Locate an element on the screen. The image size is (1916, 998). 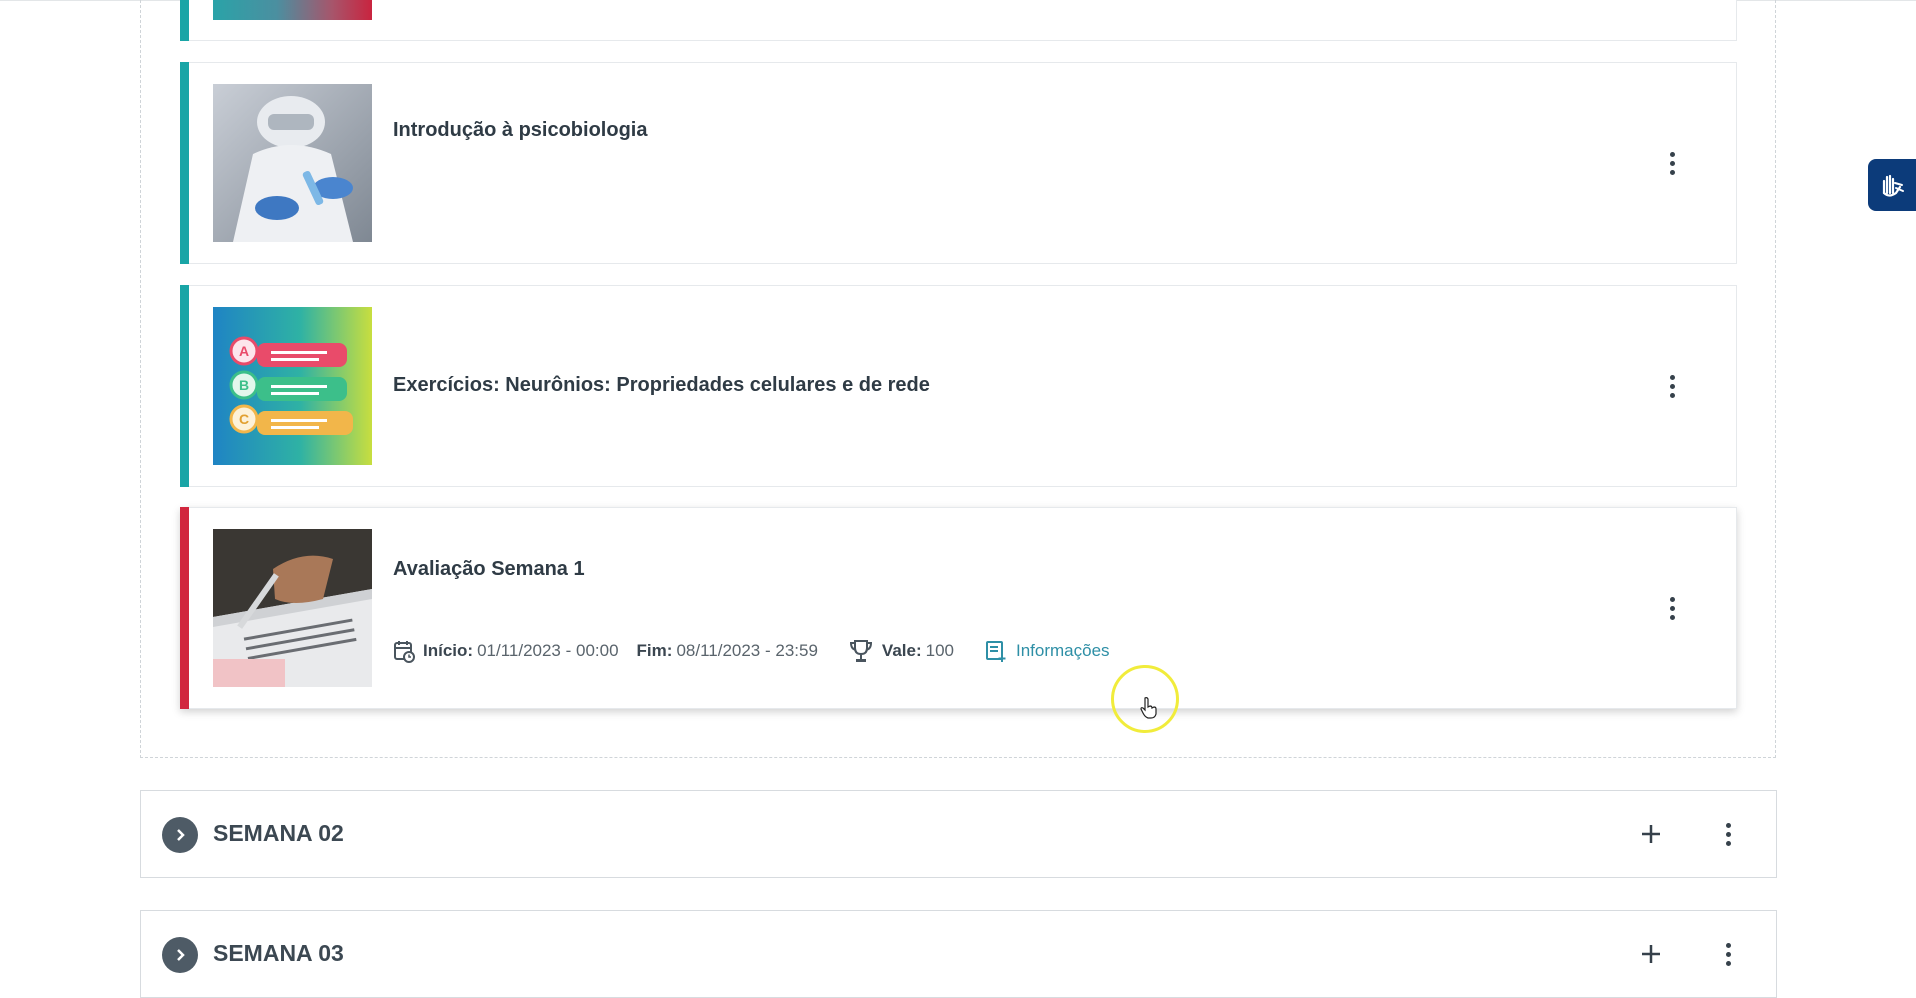
activity-title: Introdução à psicobiologia is located at coordinates (520, 130).